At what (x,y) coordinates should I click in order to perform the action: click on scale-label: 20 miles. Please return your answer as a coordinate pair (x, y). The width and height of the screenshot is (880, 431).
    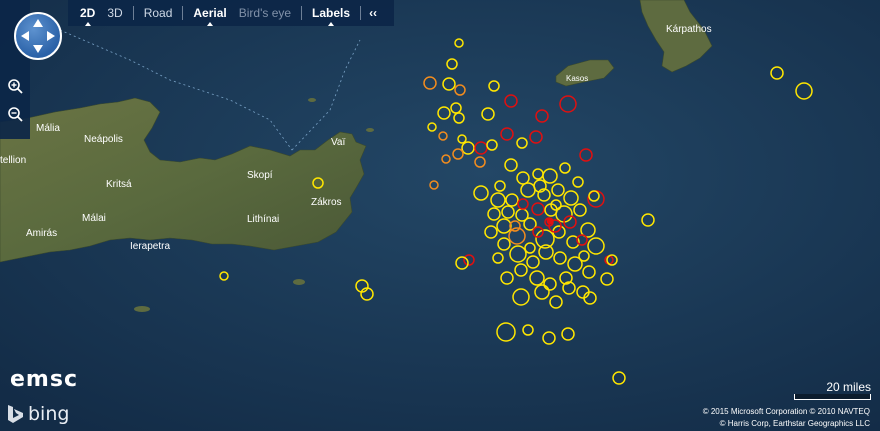
    Looking at the image, I should click on (848, 387).